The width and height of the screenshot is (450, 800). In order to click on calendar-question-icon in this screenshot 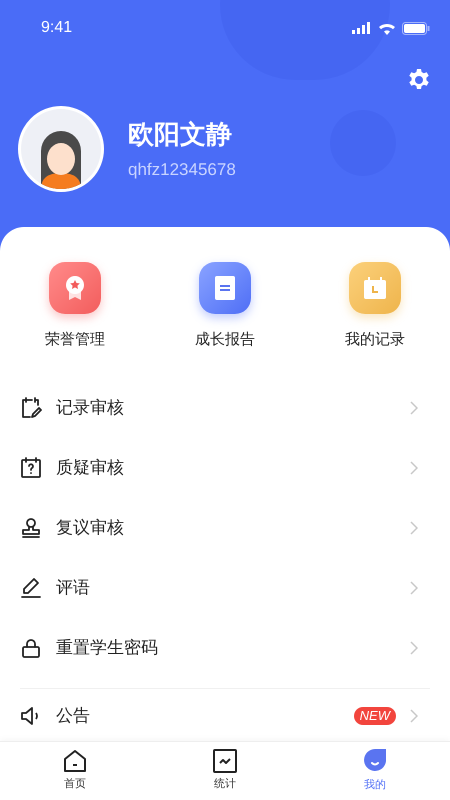, I will do `click(31, 467)`.